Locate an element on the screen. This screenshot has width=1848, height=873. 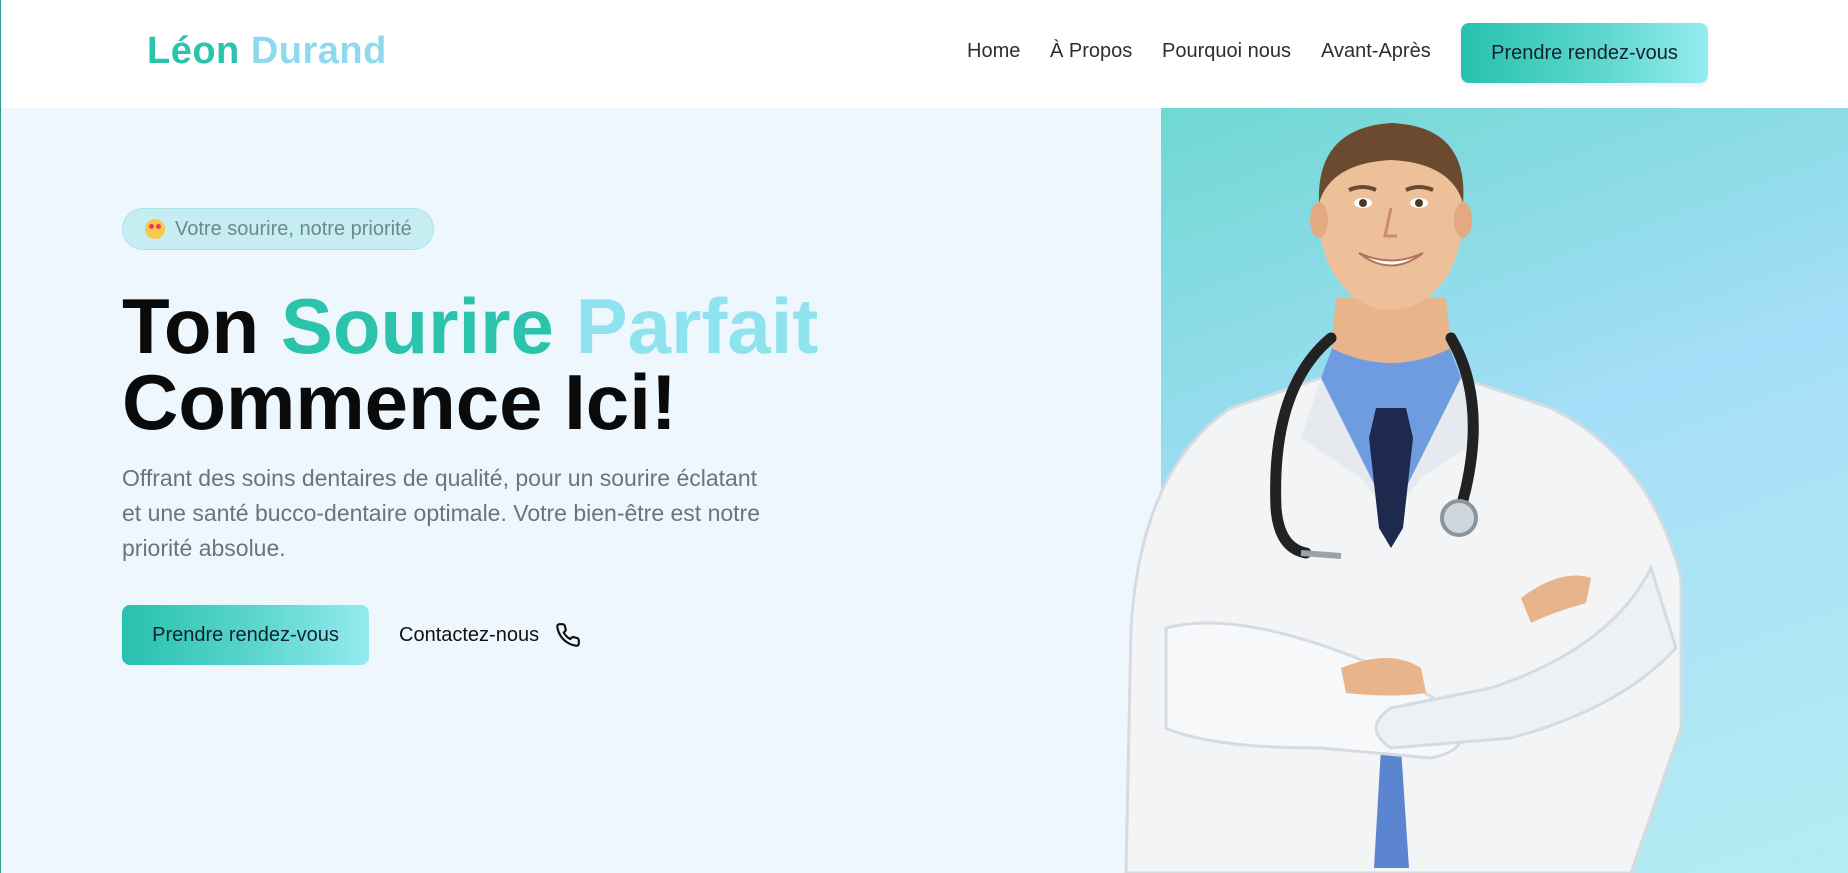
nav-link-about: À Propos is located at coordinates (1091, 51).